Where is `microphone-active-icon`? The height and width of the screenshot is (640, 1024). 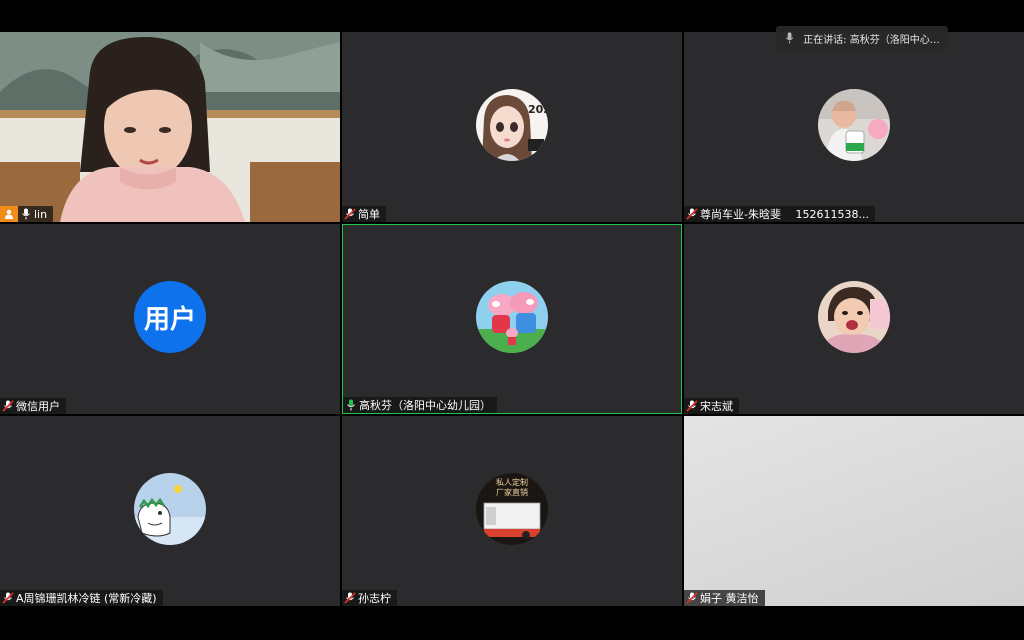 microphone-active-icon is located at coordinates (351, 405).